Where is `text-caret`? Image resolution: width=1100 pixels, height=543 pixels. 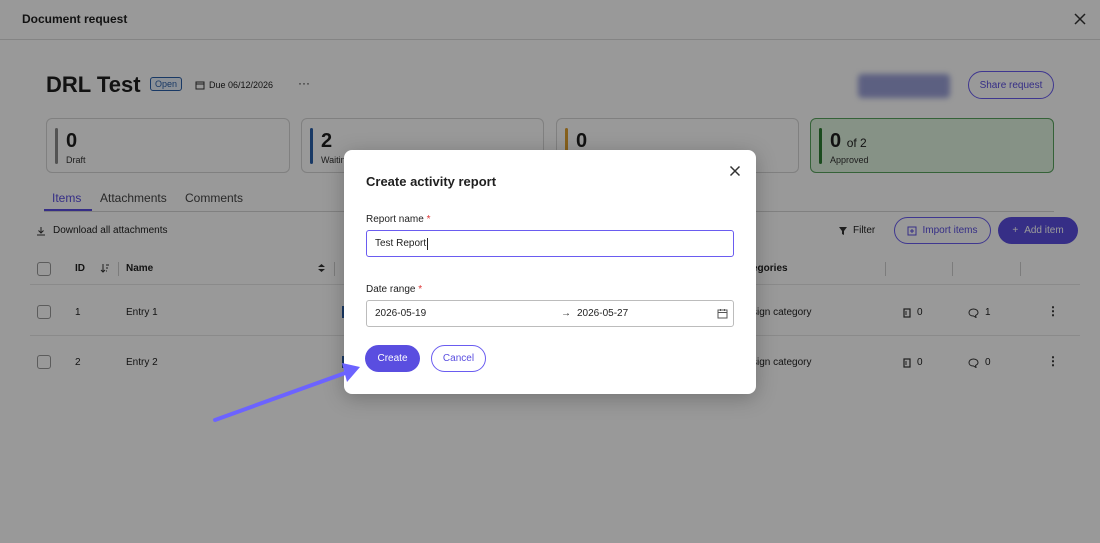
text-caret is located at coordinates (428, 243).